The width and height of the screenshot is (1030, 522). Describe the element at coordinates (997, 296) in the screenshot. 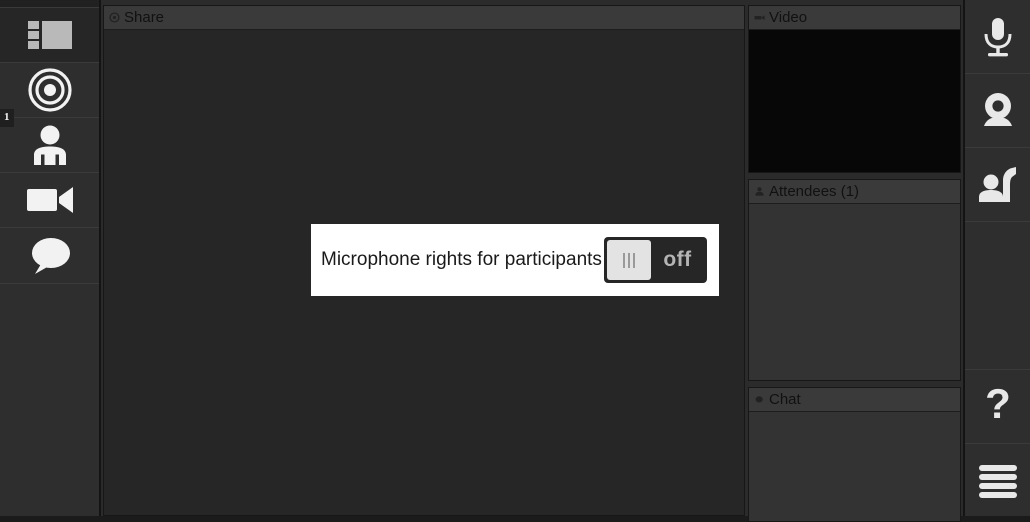

I see `toolbar-spacer` at that location.